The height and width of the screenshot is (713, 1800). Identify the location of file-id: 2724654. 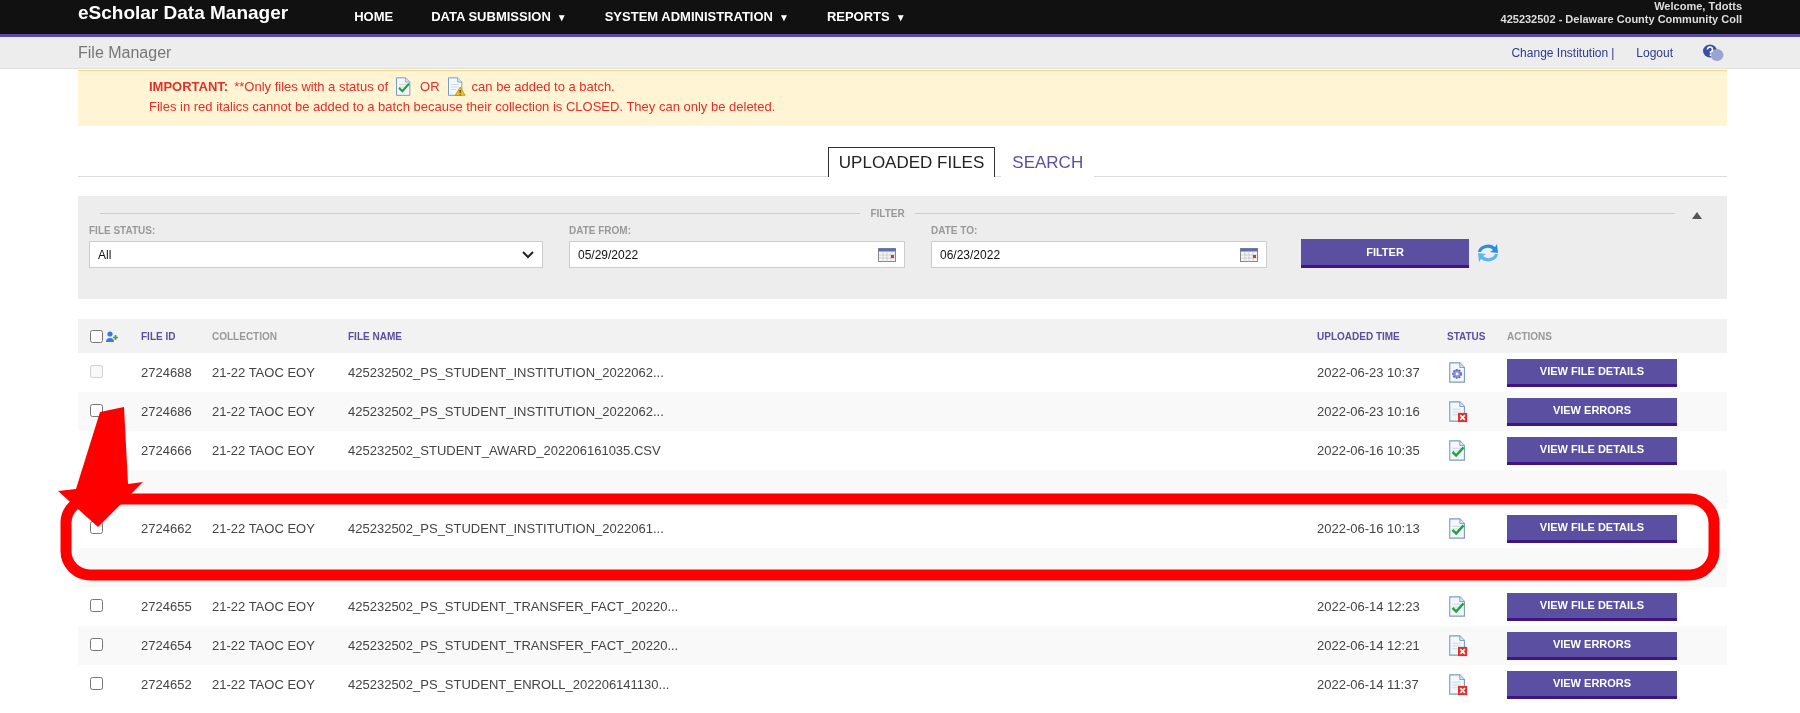
(166, 645).